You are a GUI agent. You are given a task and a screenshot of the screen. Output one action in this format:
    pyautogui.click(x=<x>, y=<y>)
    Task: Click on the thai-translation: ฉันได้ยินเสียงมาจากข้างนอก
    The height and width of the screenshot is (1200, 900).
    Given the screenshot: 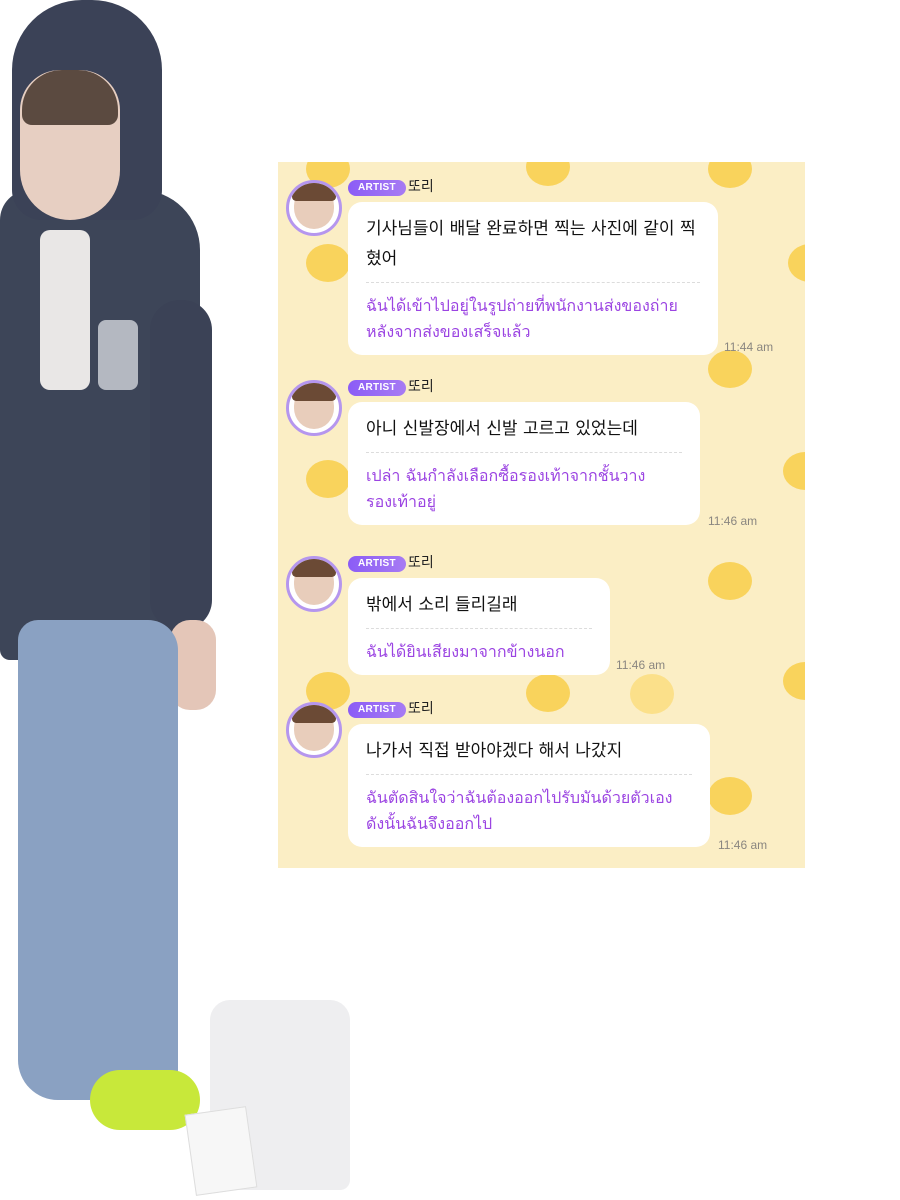 What is the action you would take?
    pyautogui.click(x=465, y=651)
    